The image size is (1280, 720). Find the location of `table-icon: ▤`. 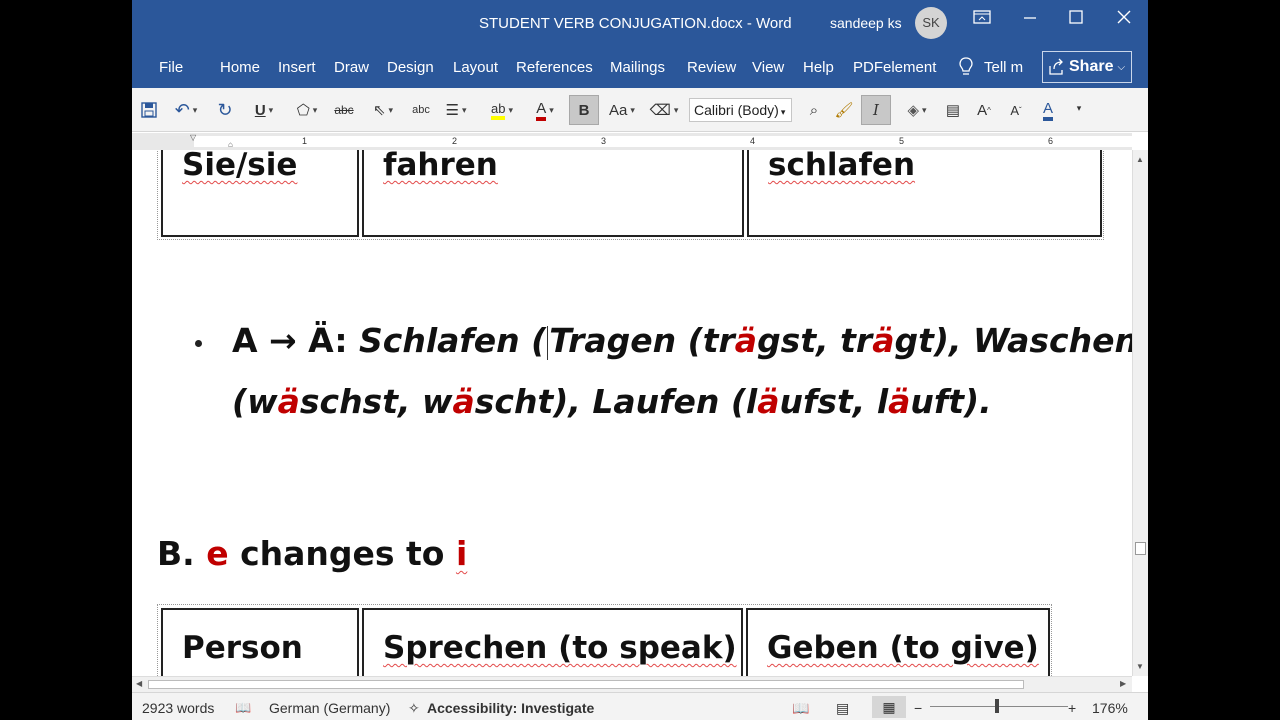

table-icon: ▤ is located at coordinates (953, 110).